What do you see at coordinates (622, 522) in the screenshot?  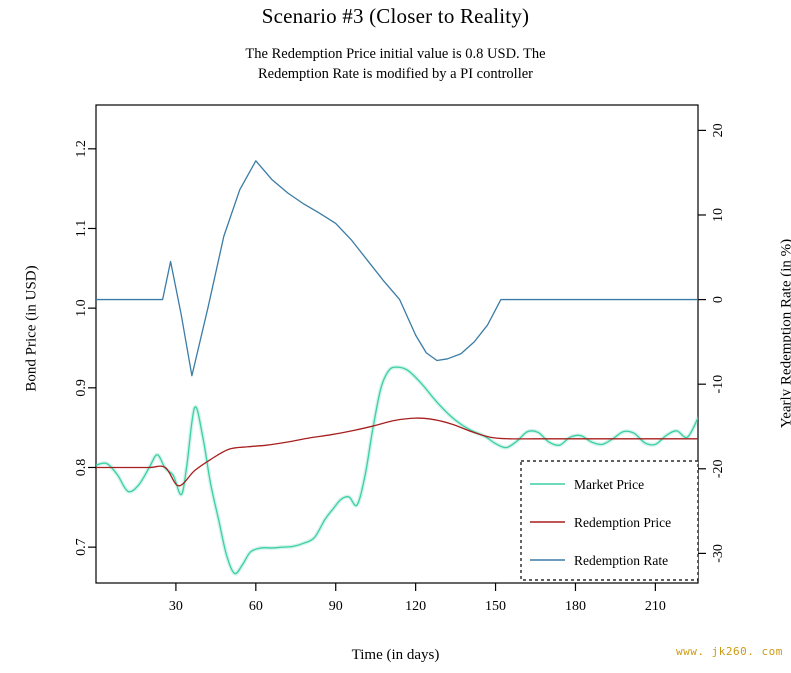 I see `legend-label: Redemption Price` at bounding box center [622, 522].